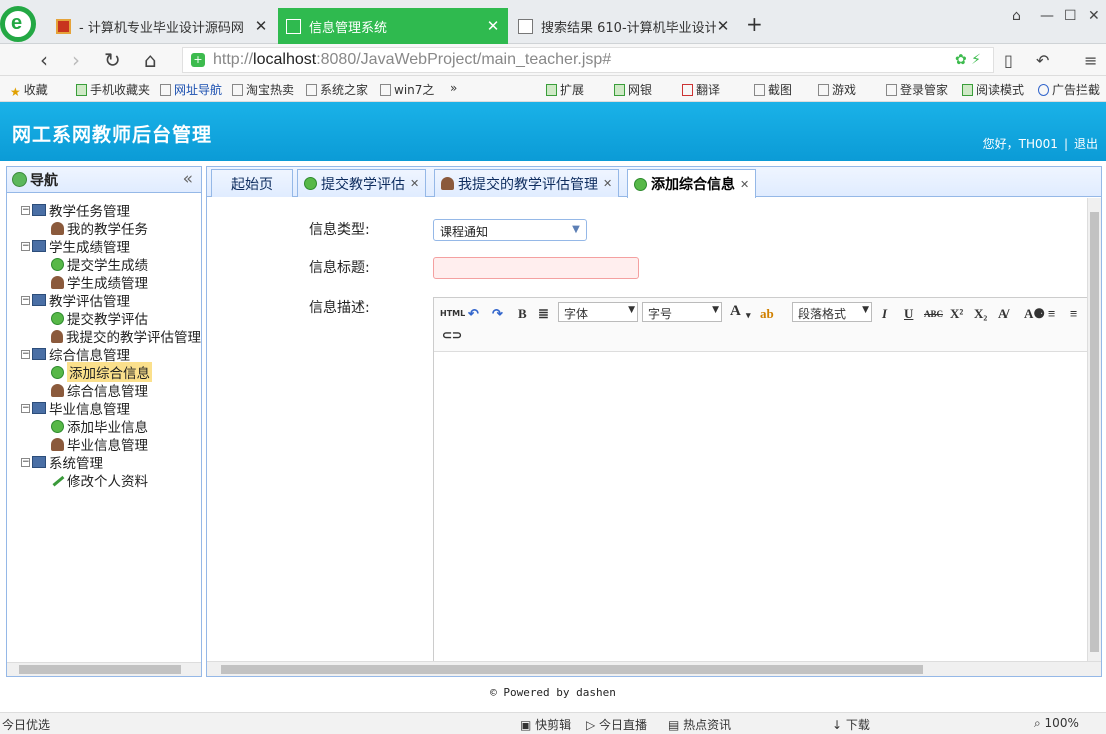  I want to click on skin-icon: ⌂, so click(1016, 16).